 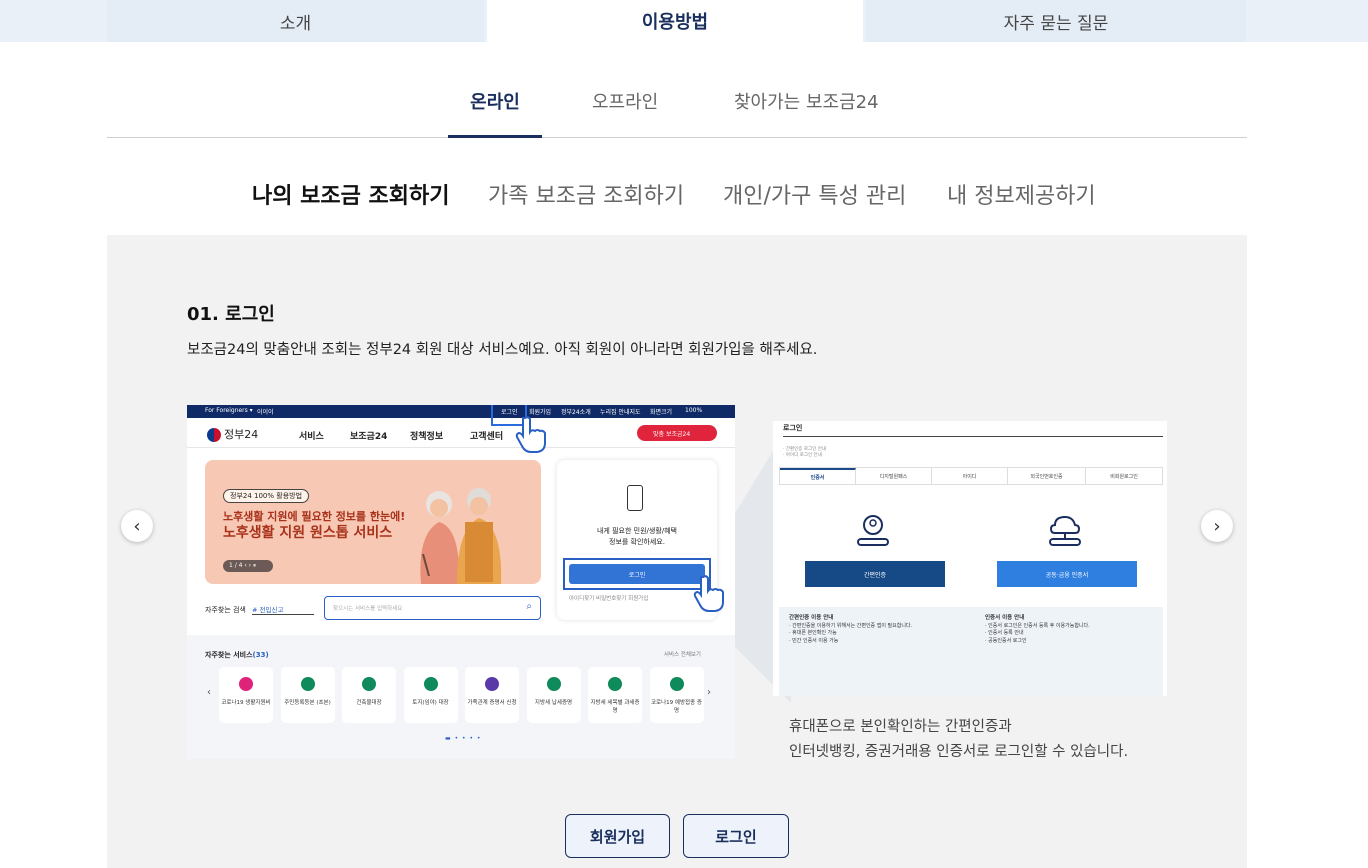 I want to click on top-tab-usage: 이용방법, so click(x=675, y=21).